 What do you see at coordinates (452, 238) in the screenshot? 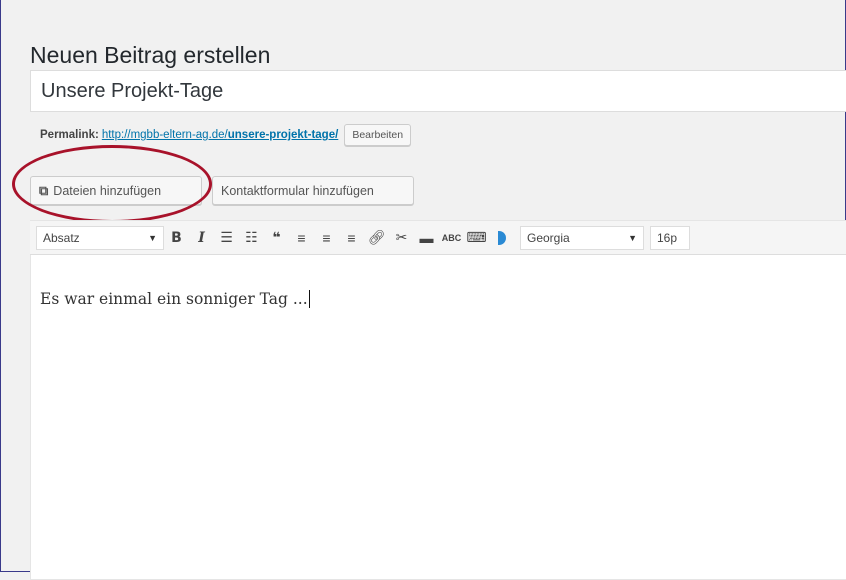
I see `spellcheck-icon: ABC` at bounding box center [452, 238].